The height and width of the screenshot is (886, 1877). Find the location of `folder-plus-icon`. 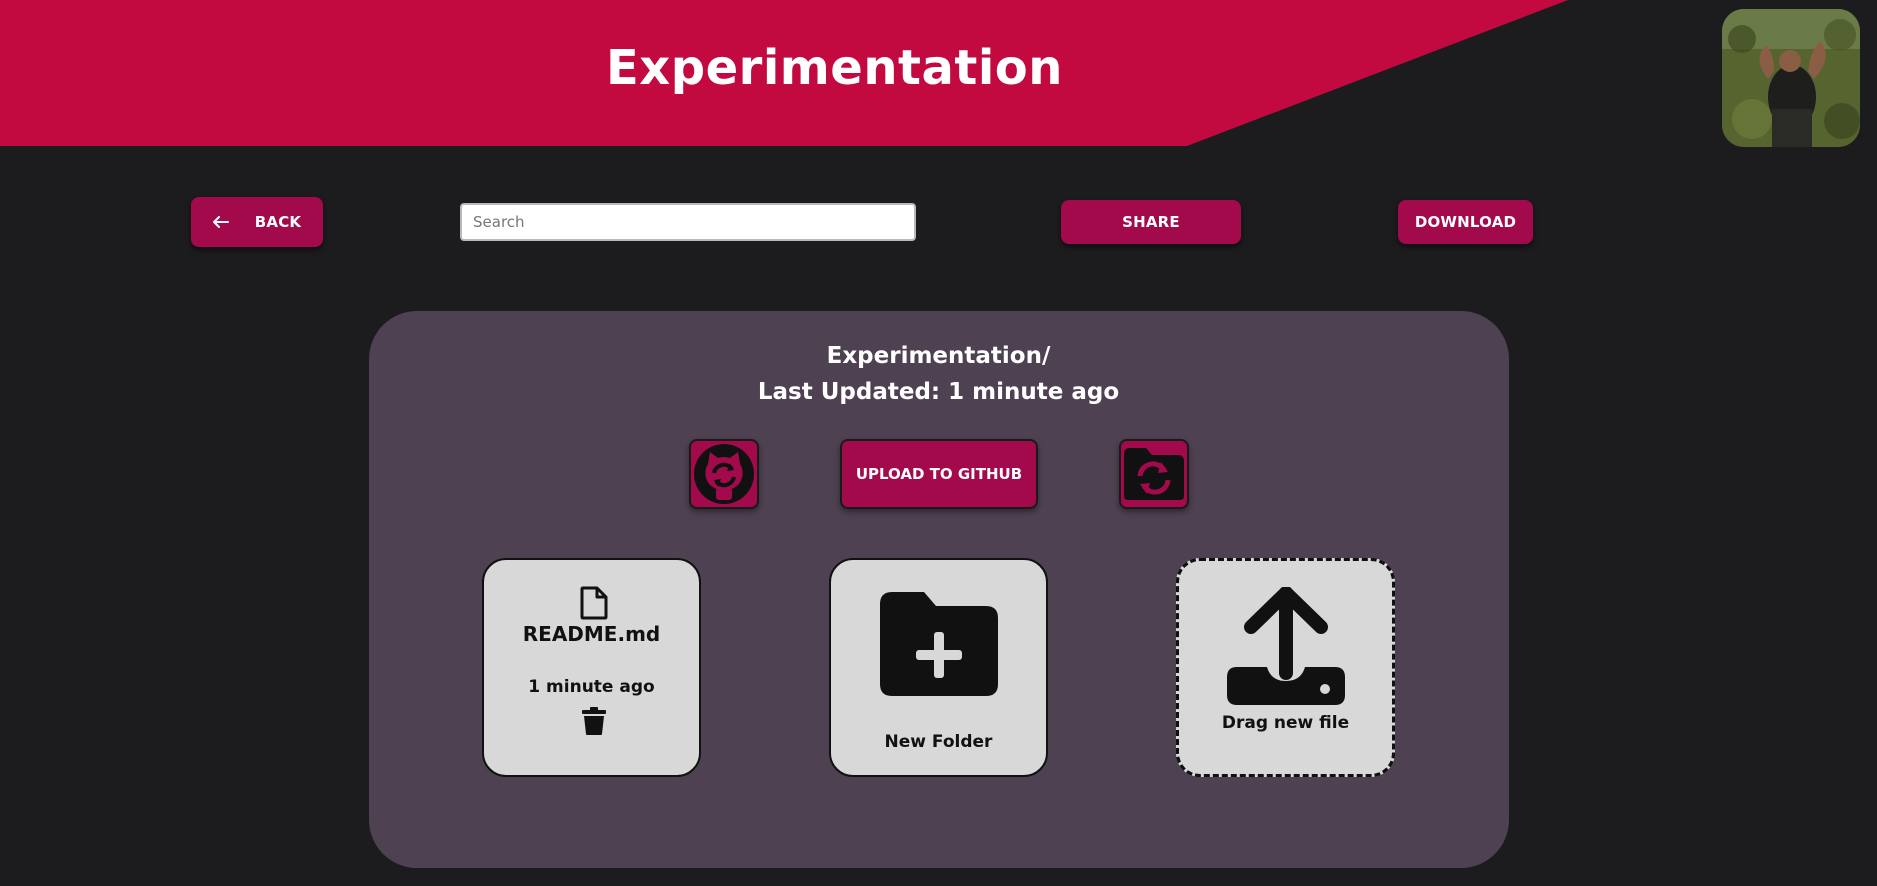

folder-plus-icon is located at coordinates (939, 646).